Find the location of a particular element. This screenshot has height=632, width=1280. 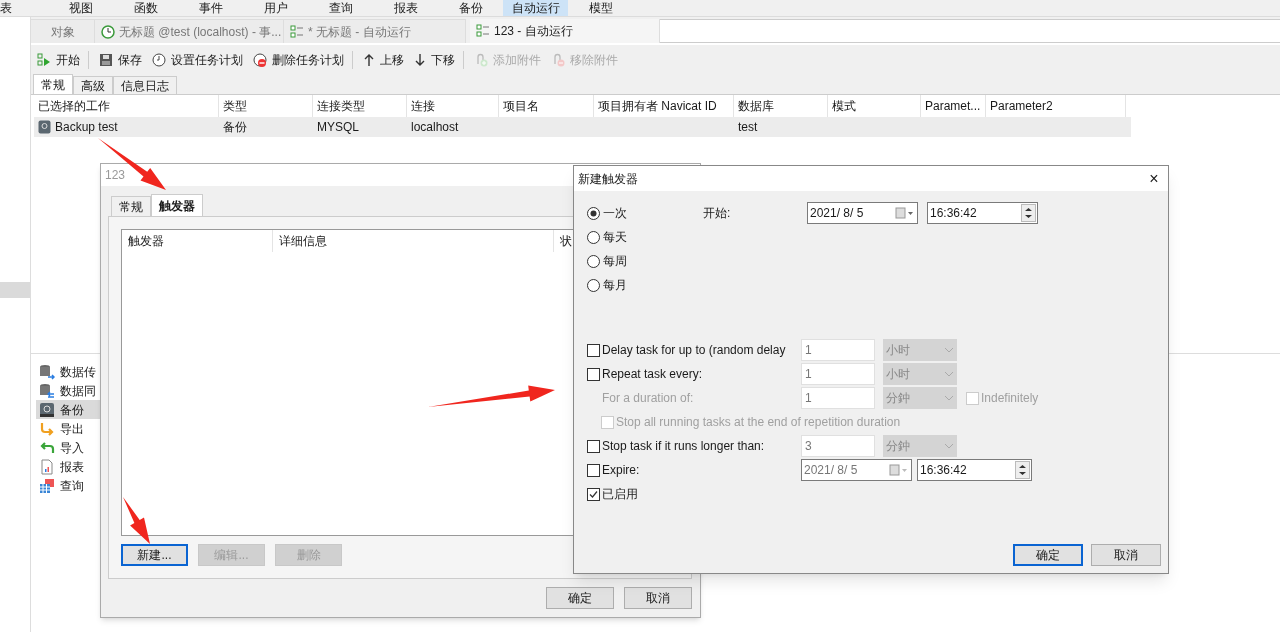

menu-item: 自动运行 is located at coordinates (535, 8).